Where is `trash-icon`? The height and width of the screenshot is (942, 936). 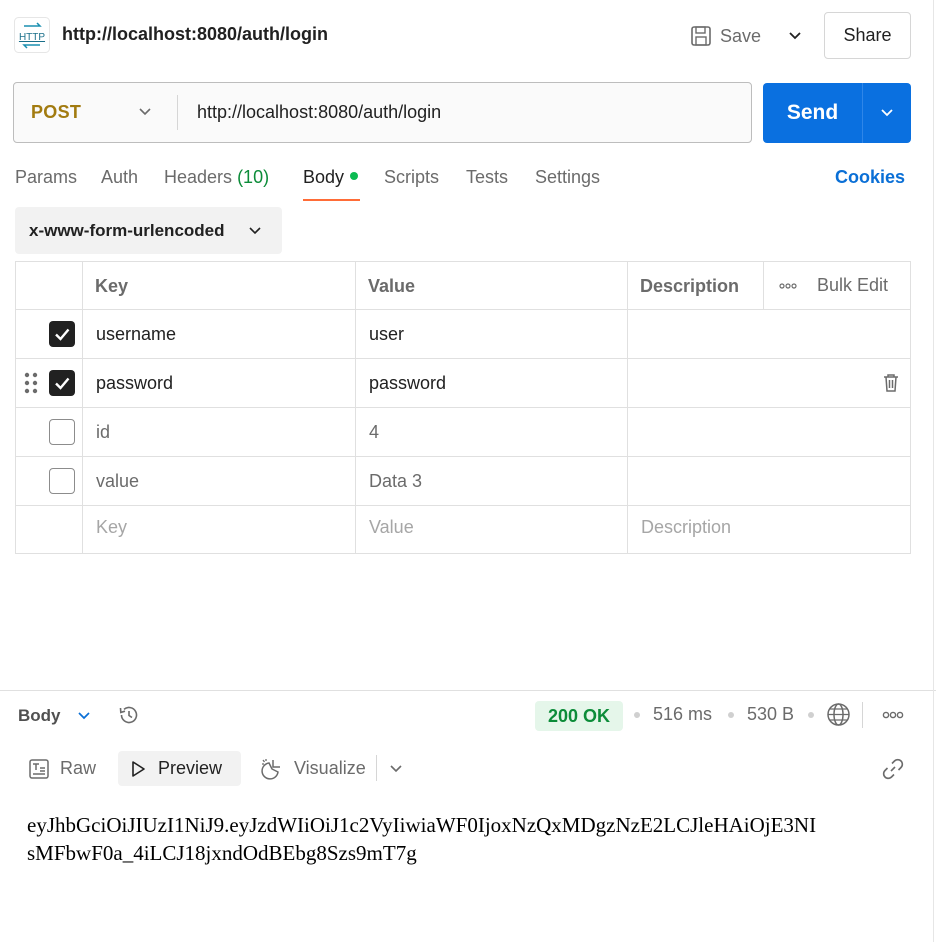 trash-icon is located at coordinates (891, 383).